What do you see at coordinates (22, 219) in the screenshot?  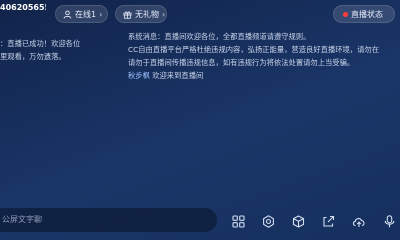 I see `chat-input-placeholder: 公屏文字聊` at bounding box center [22, 219].